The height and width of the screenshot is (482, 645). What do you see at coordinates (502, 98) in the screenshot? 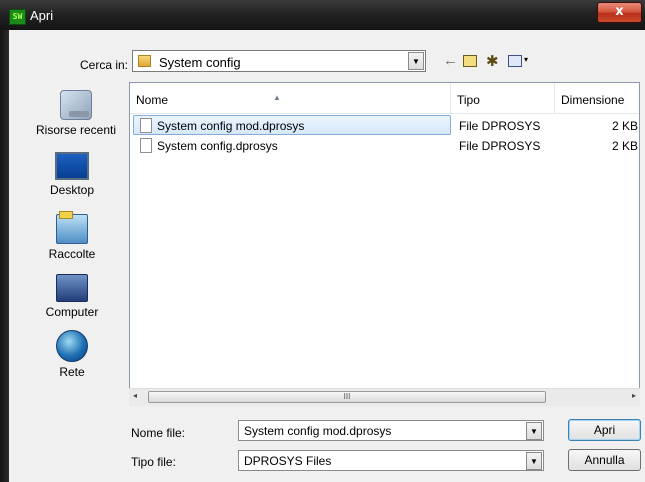
I see `column-type-header: Tipo` at bounding box center [502, 98].